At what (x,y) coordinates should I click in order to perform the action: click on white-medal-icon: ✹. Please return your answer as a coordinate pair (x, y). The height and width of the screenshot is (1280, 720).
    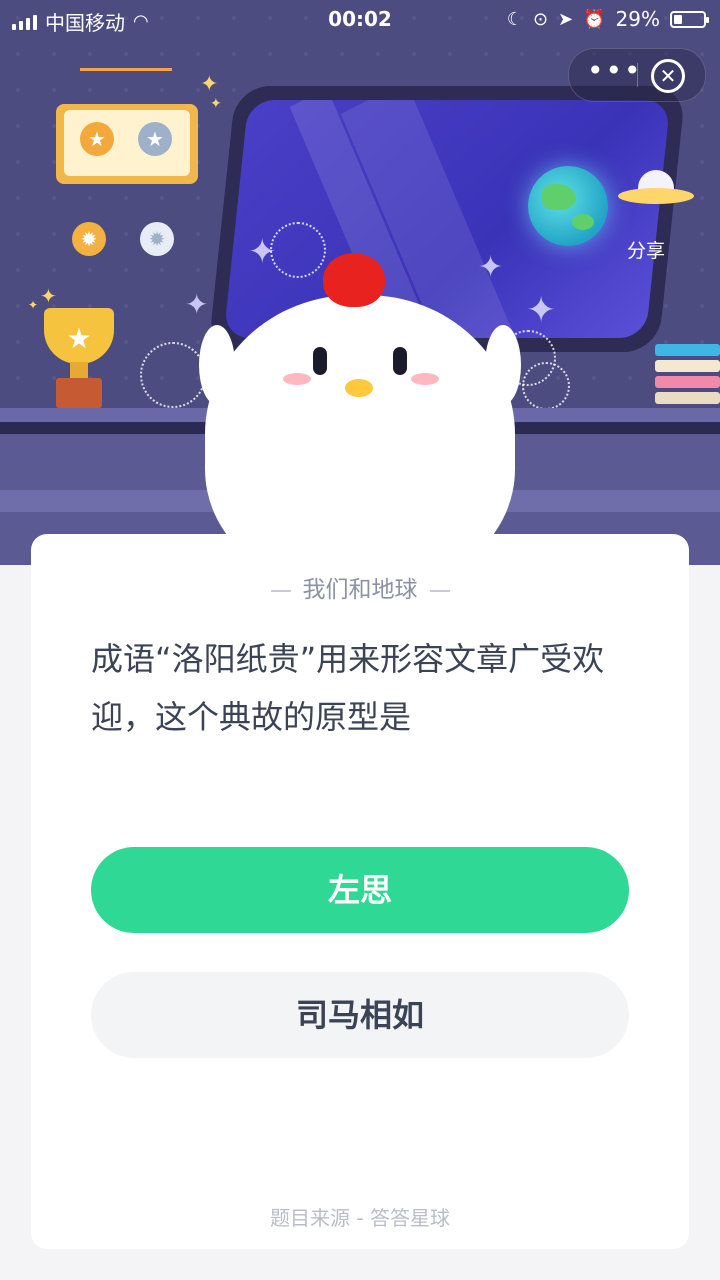
    Looking at the image, I should click on (157, 239).